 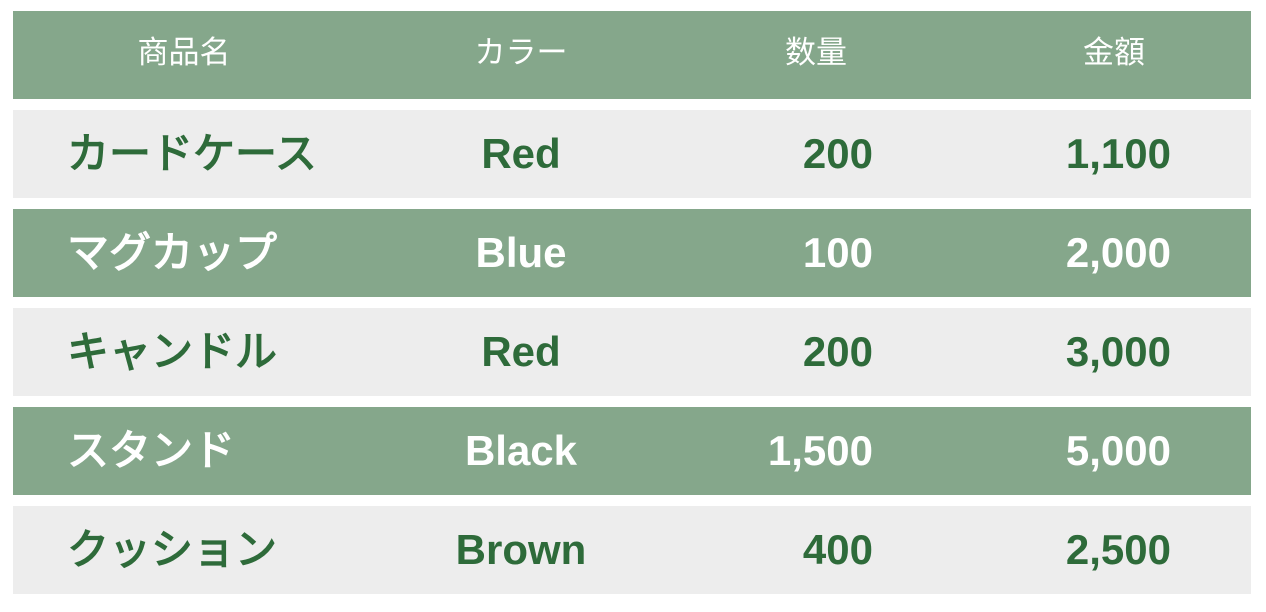 I want to click on column-header-amount: 金額, so click(x=1114, y=52).